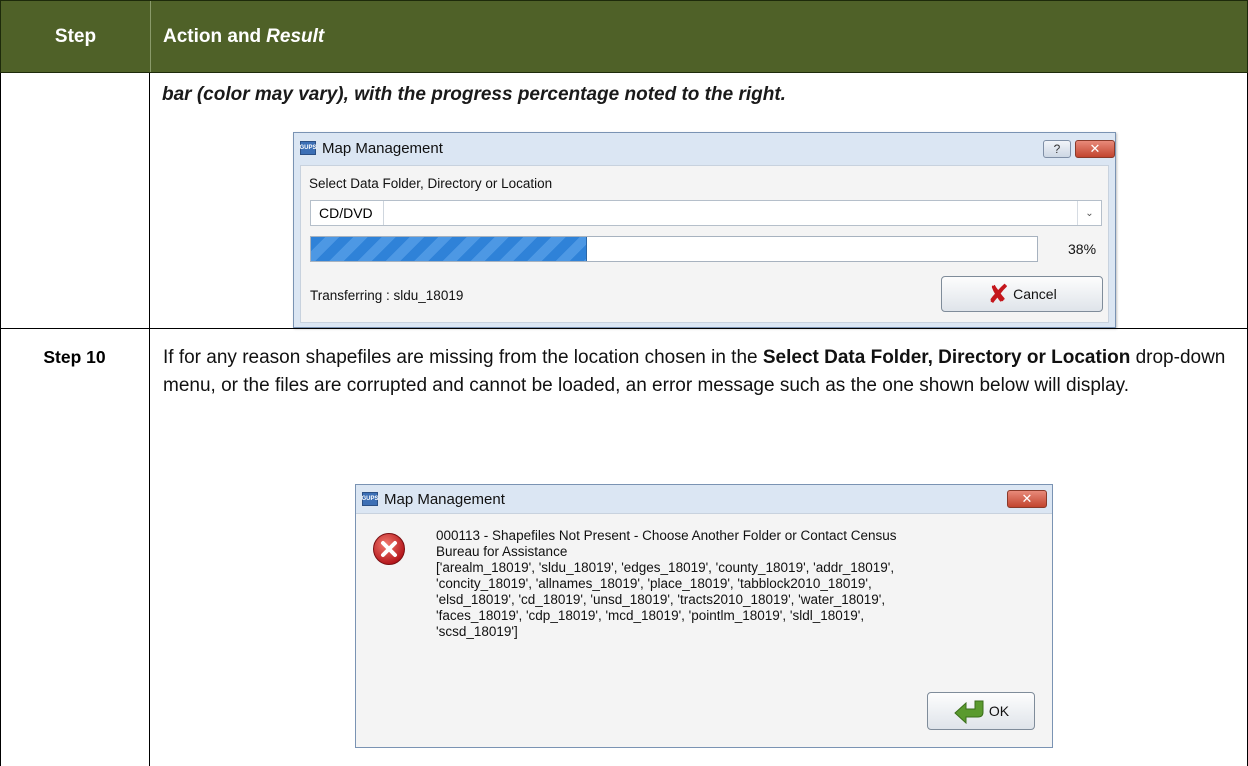 This screenshot has width=1248, height=766. Describe the element at coordinates (149, 419) in the screenshot. I see `column-divider` at that location.